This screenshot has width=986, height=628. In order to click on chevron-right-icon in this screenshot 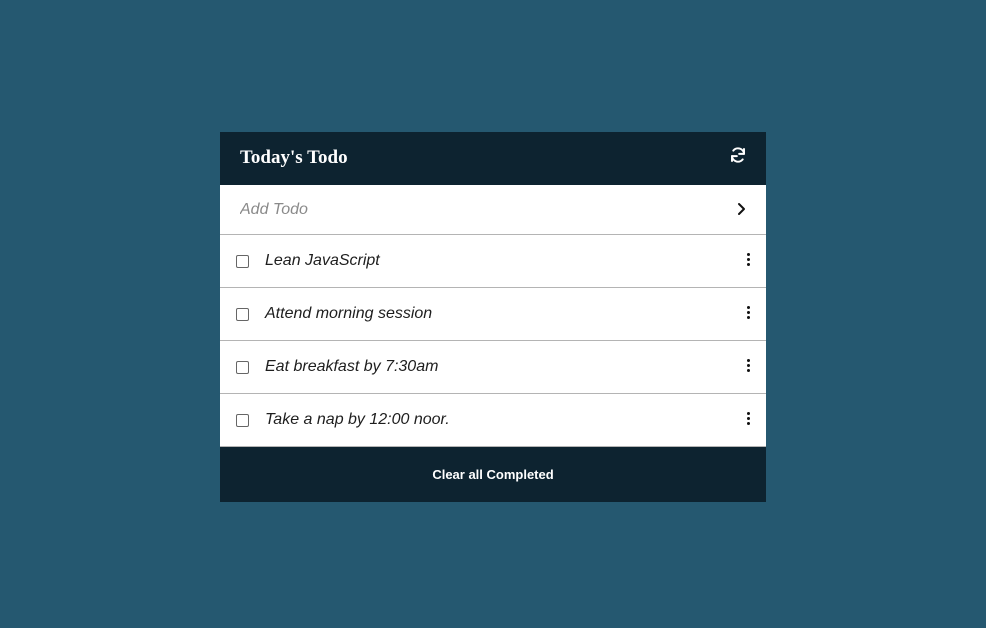, I will do `click(741, 209)`.